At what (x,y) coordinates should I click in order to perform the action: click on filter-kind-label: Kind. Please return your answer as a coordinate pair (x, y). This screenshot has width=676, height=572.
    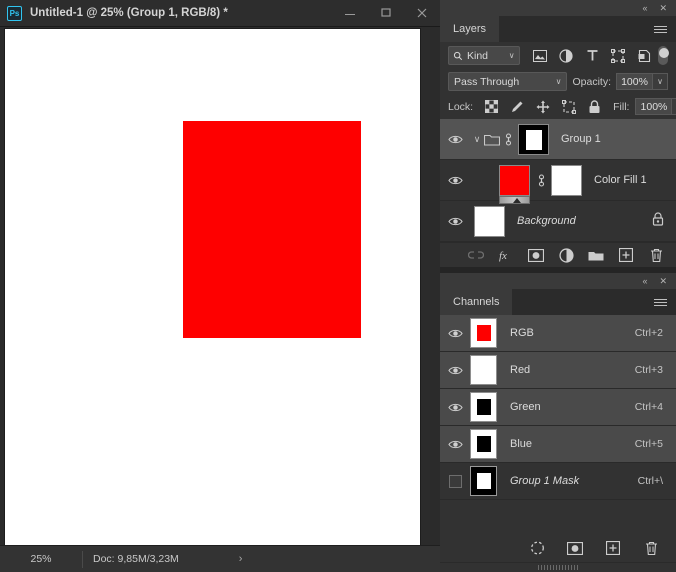
    Looking at the image, I should click on (478, 55).